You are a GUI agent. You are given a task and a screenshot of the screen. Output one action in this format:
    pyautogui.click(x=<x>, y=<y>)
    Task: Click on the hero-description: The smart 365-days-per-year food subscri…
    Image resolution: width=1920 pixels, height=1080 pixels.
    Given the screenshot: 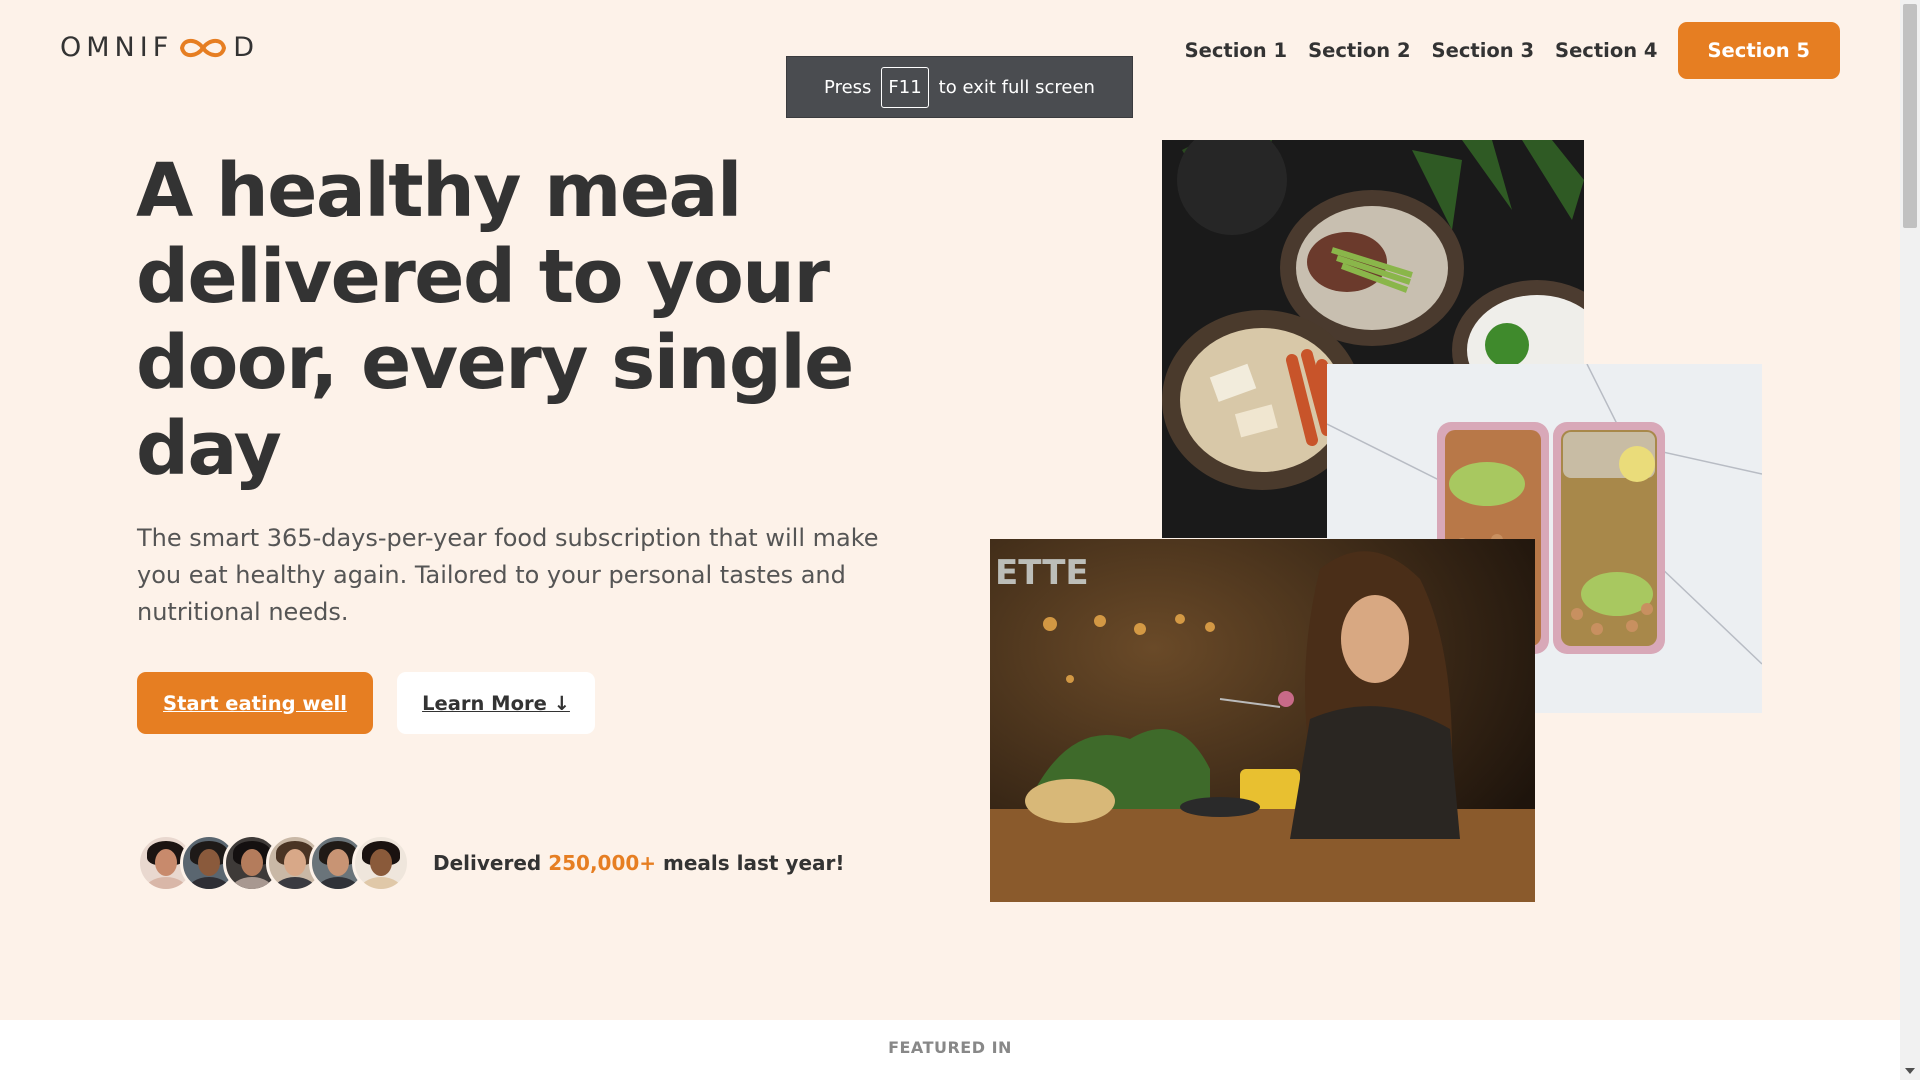 What is the action you would take?
    pyautogui.click(x=508, y=575)
    